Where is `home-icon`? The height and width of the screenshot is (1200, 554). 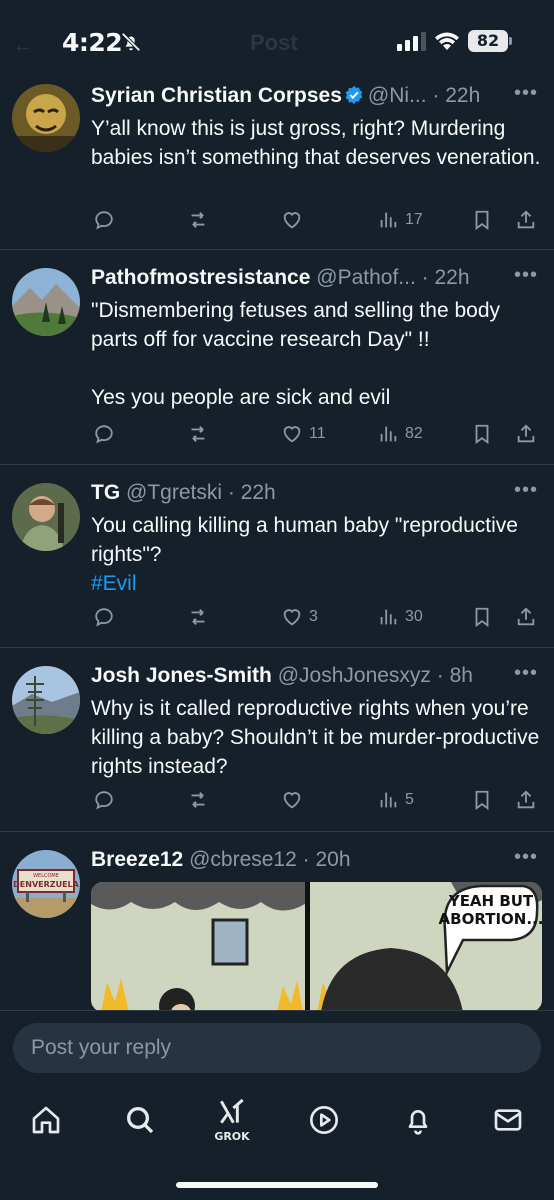 home-icon is located at coordinates (46, 1120).